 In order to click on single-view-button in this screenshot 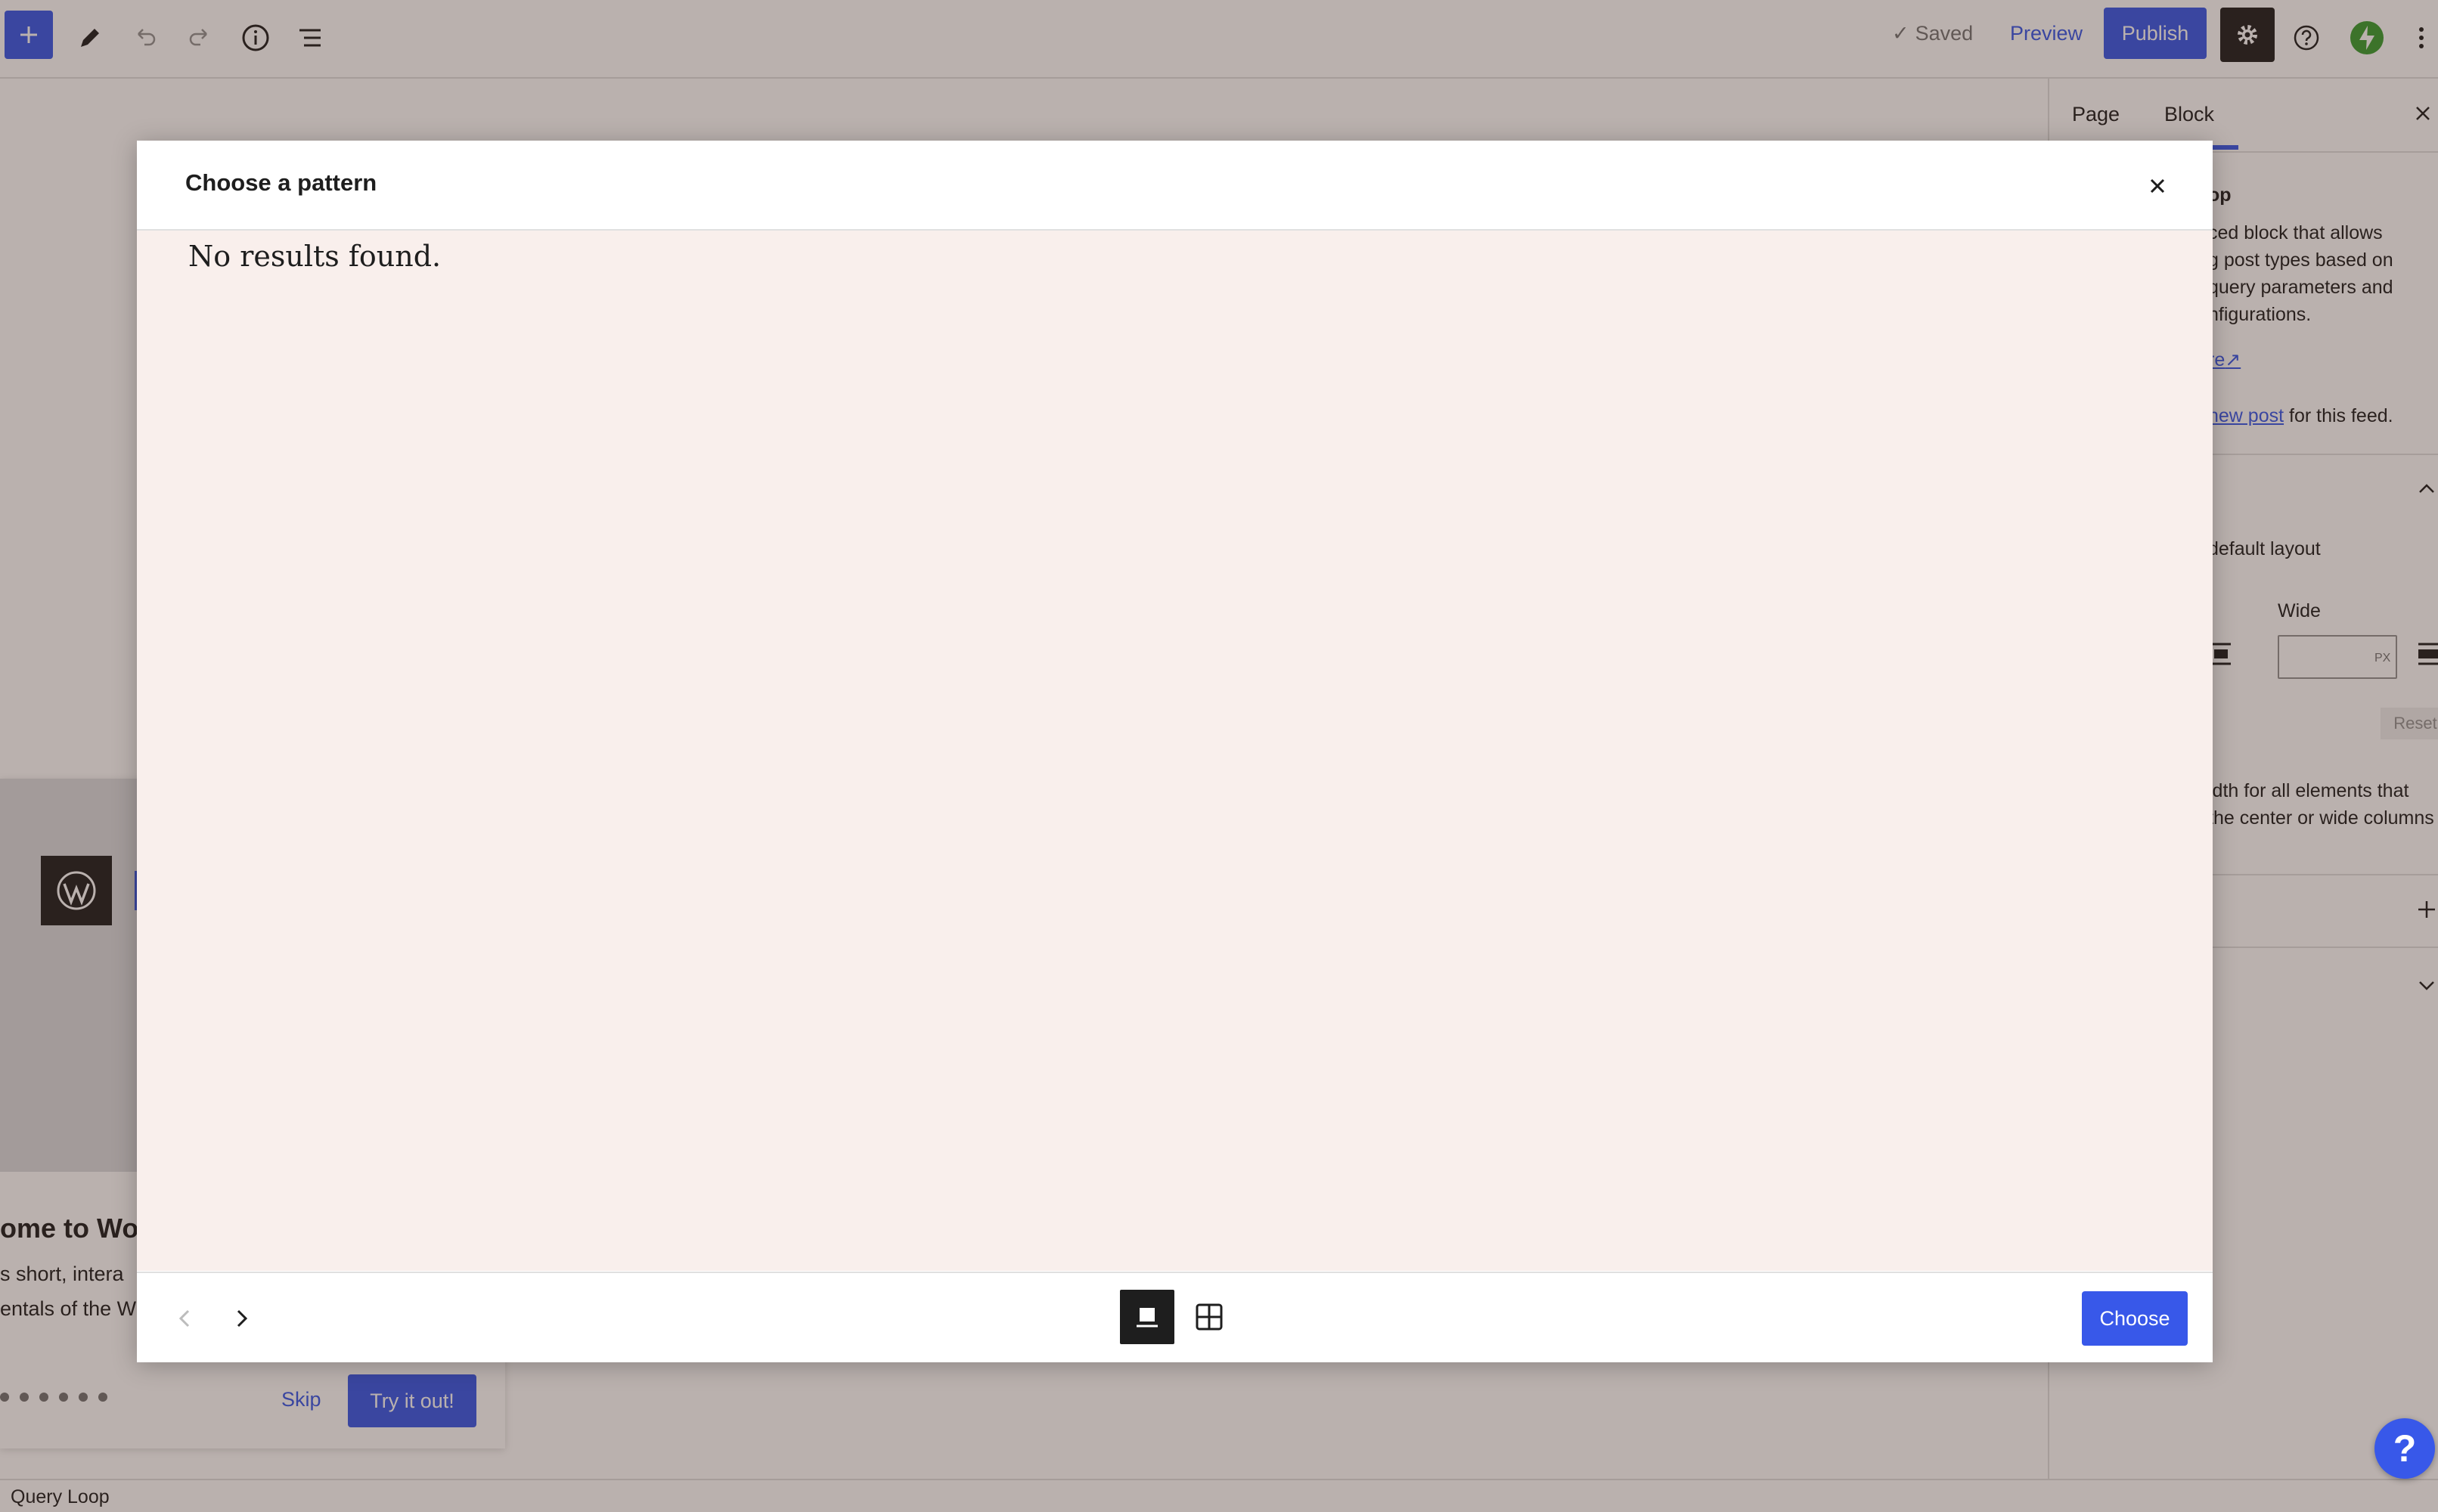, I will do `click(1147, 1317)`.